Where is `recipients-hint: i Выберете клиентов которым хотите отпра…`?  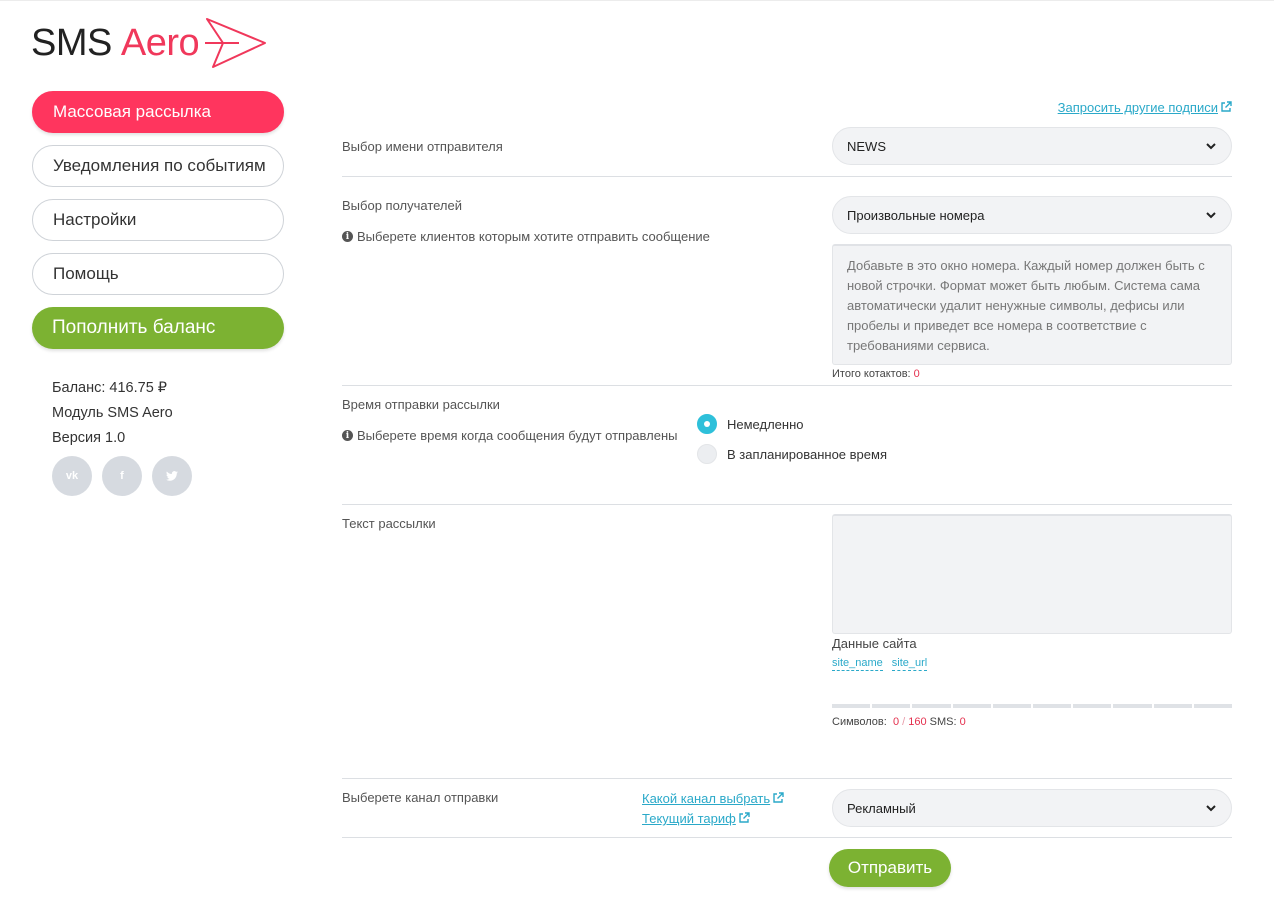 recipients-hint: i Выберете клиентов которым хотите отпра… is located at coordinates (526, 236).